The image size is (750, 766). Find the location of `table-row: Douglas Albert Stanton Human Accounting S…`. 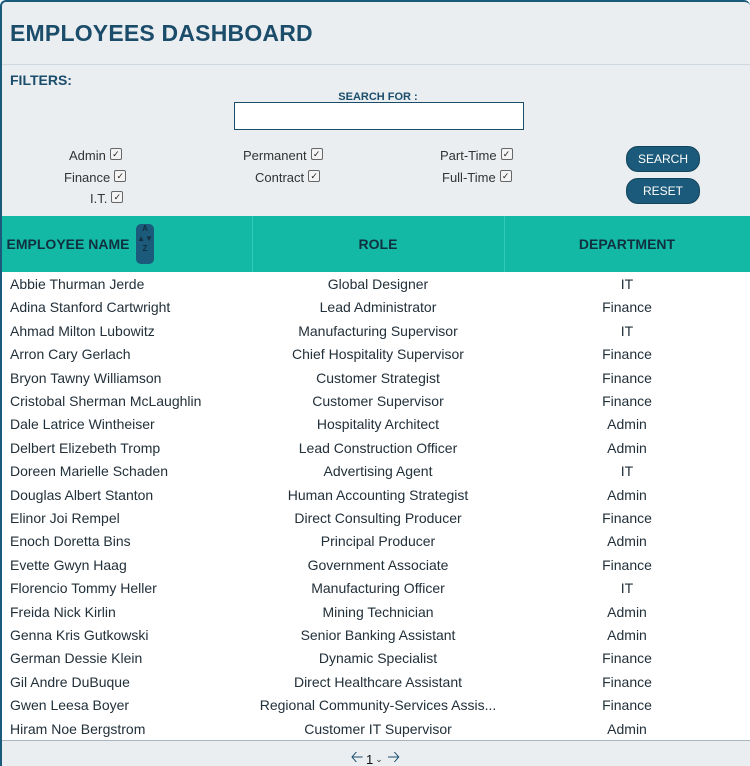

table-row: Douglas Albert Stanton Human Accounting S… is located at coordinates (376, 494).